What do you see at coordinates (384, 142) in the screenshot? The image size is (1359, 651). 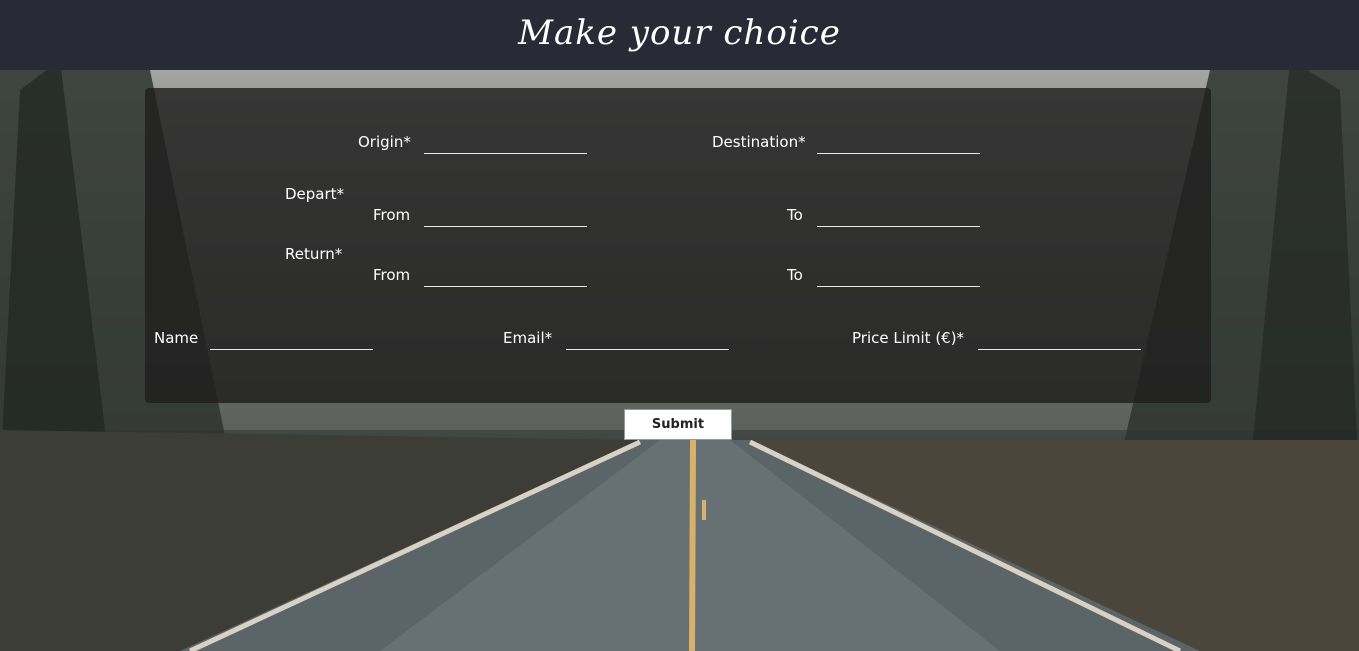 I see `origin-label: Origin*` at bounding box center [384, 142].